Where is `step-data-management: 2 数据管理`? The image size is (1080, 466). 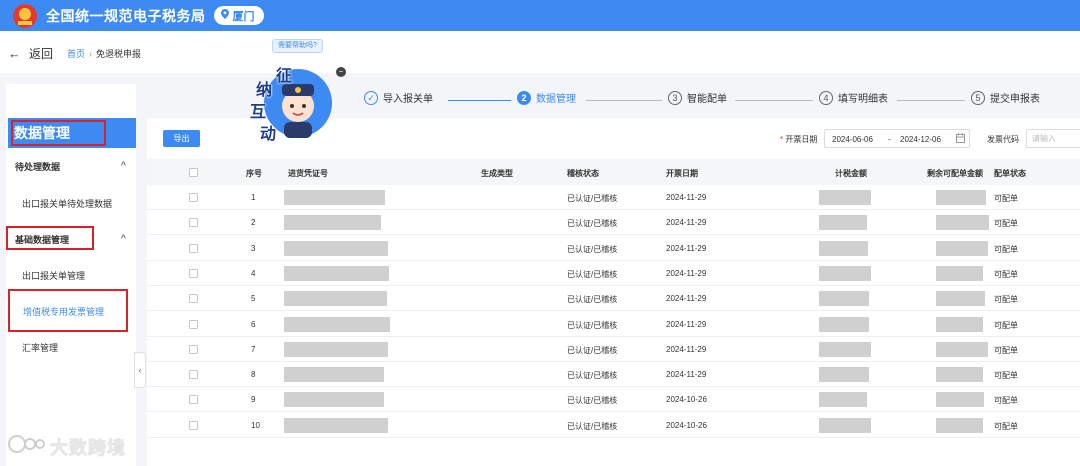 step-data-management: 2 数据管理 is located at coordinates (546, 97).